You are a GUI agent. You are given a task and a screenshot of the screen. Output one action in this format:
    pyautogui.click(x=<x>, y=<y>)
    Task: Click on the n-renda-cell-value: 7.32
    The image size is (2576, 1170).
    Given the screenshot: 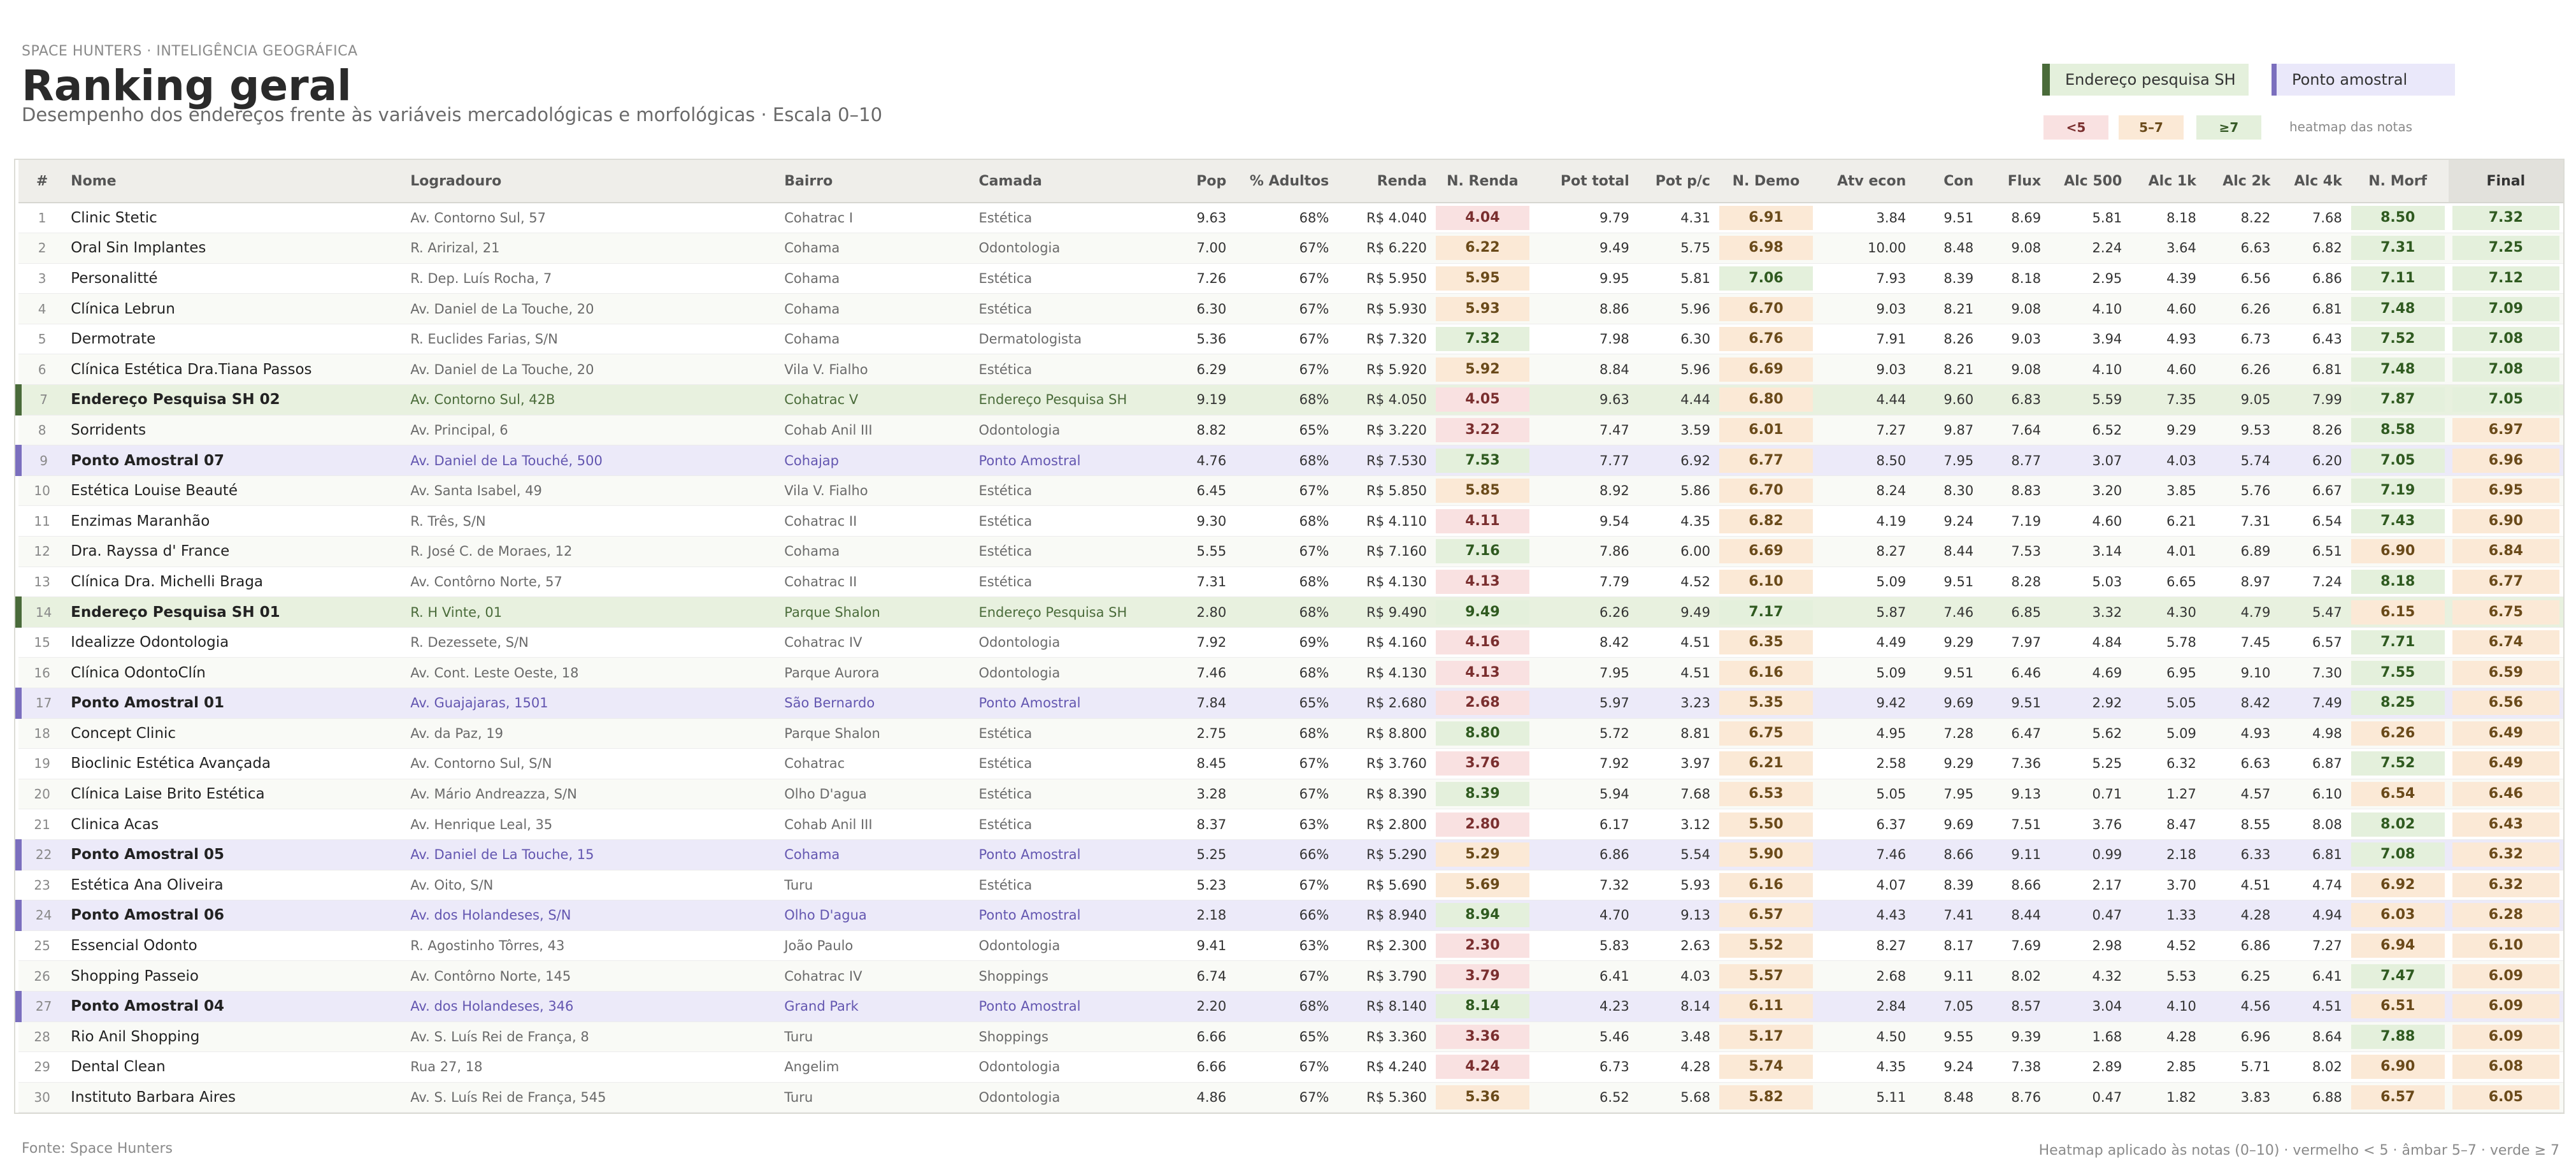 What is the action you would take?
    pyautogui.click(x=1482, y=339)
    